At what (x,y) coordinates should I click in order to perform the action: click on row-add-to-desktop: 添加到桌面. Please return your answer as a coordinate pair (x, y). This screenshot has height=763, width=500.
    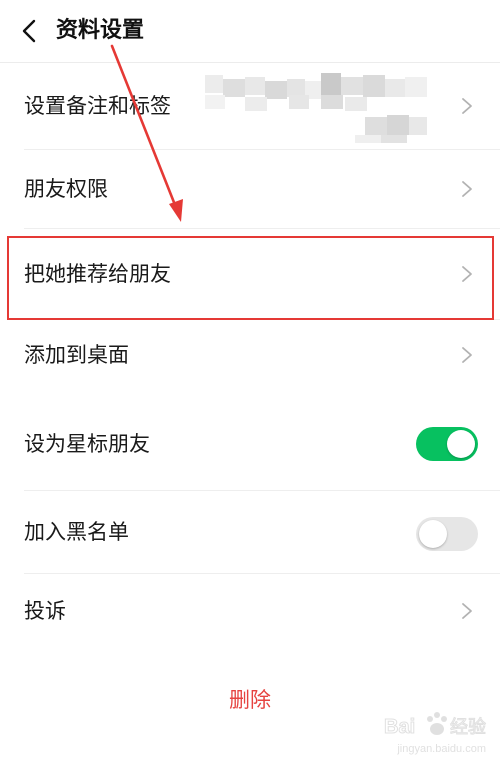
    Looking at the image, I should click on (250, 355).